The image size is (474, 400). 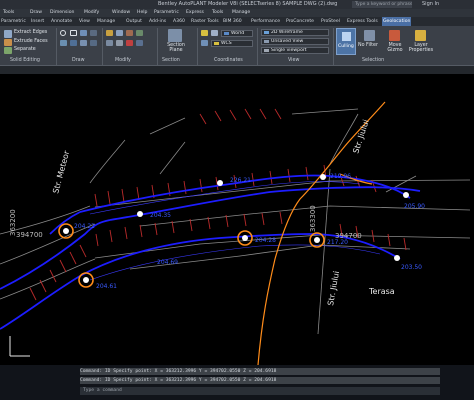 What do you see at coordinates (61, 21) in the screenshot?
I see `tab-annotate: Annotate` at bounding box center [61, 21].